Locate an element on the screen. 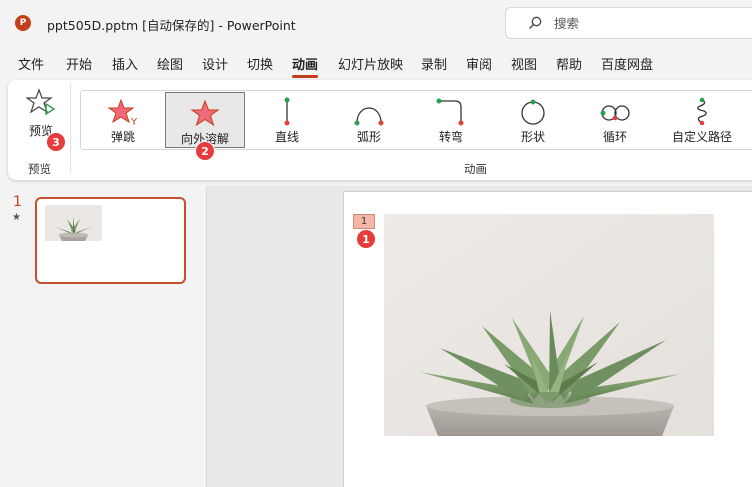  tab-file: 文件 is located at coordinates (31, 63).